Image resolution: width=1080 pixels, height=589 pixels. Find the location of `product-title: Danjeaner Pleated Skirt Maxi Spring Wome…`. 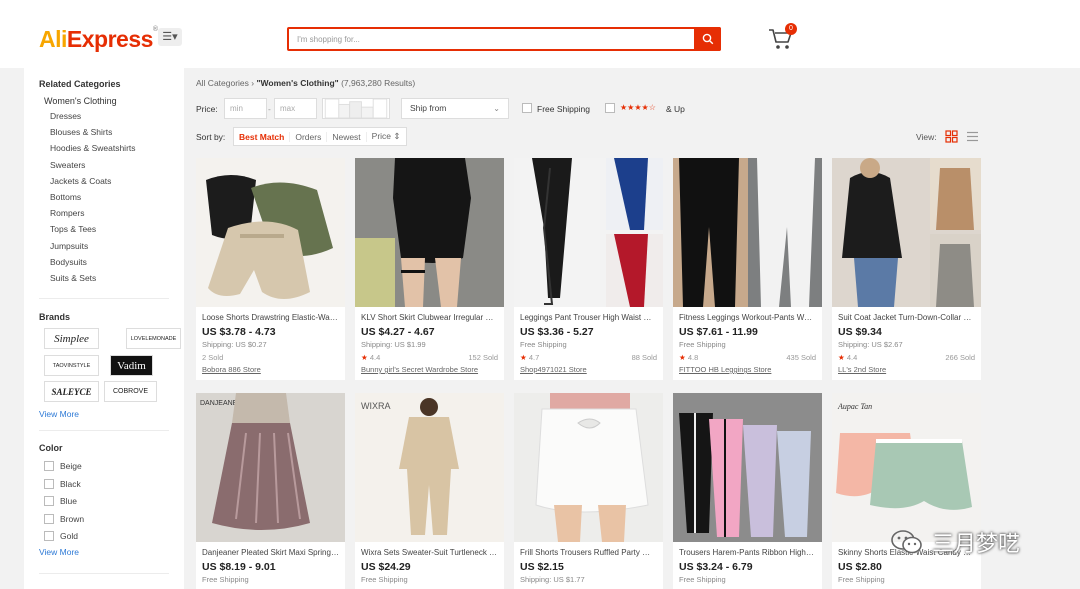

product-title: Danjeaner Pleated Skirt Maxi Spring Wome… is located at coordinates (270, 552).